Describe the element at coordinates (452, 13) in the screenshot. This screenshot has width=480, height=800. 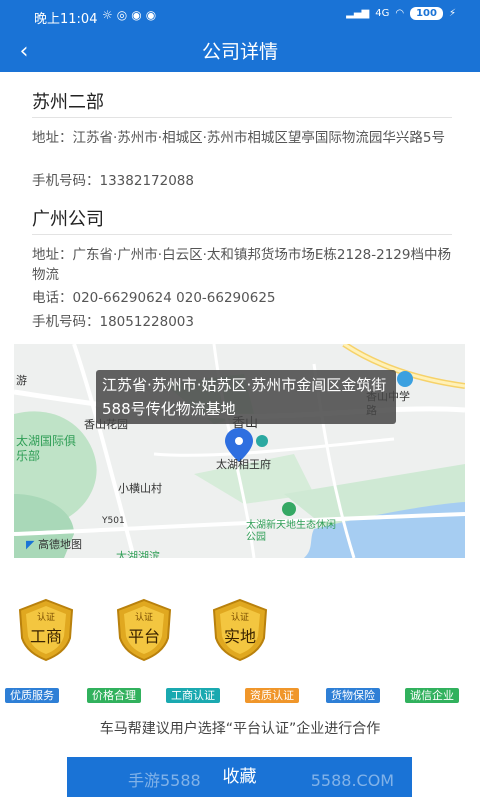
I see `charging-icon: ⚡` at that location.